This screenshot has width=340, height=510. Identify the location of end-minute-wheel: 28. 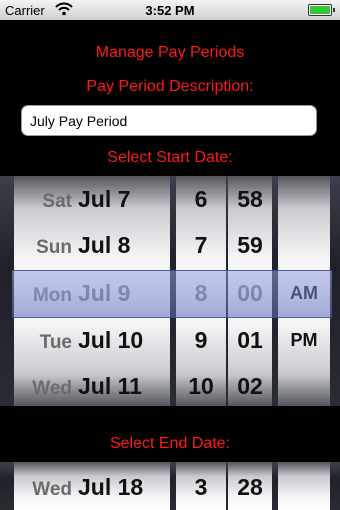
(250, 486).